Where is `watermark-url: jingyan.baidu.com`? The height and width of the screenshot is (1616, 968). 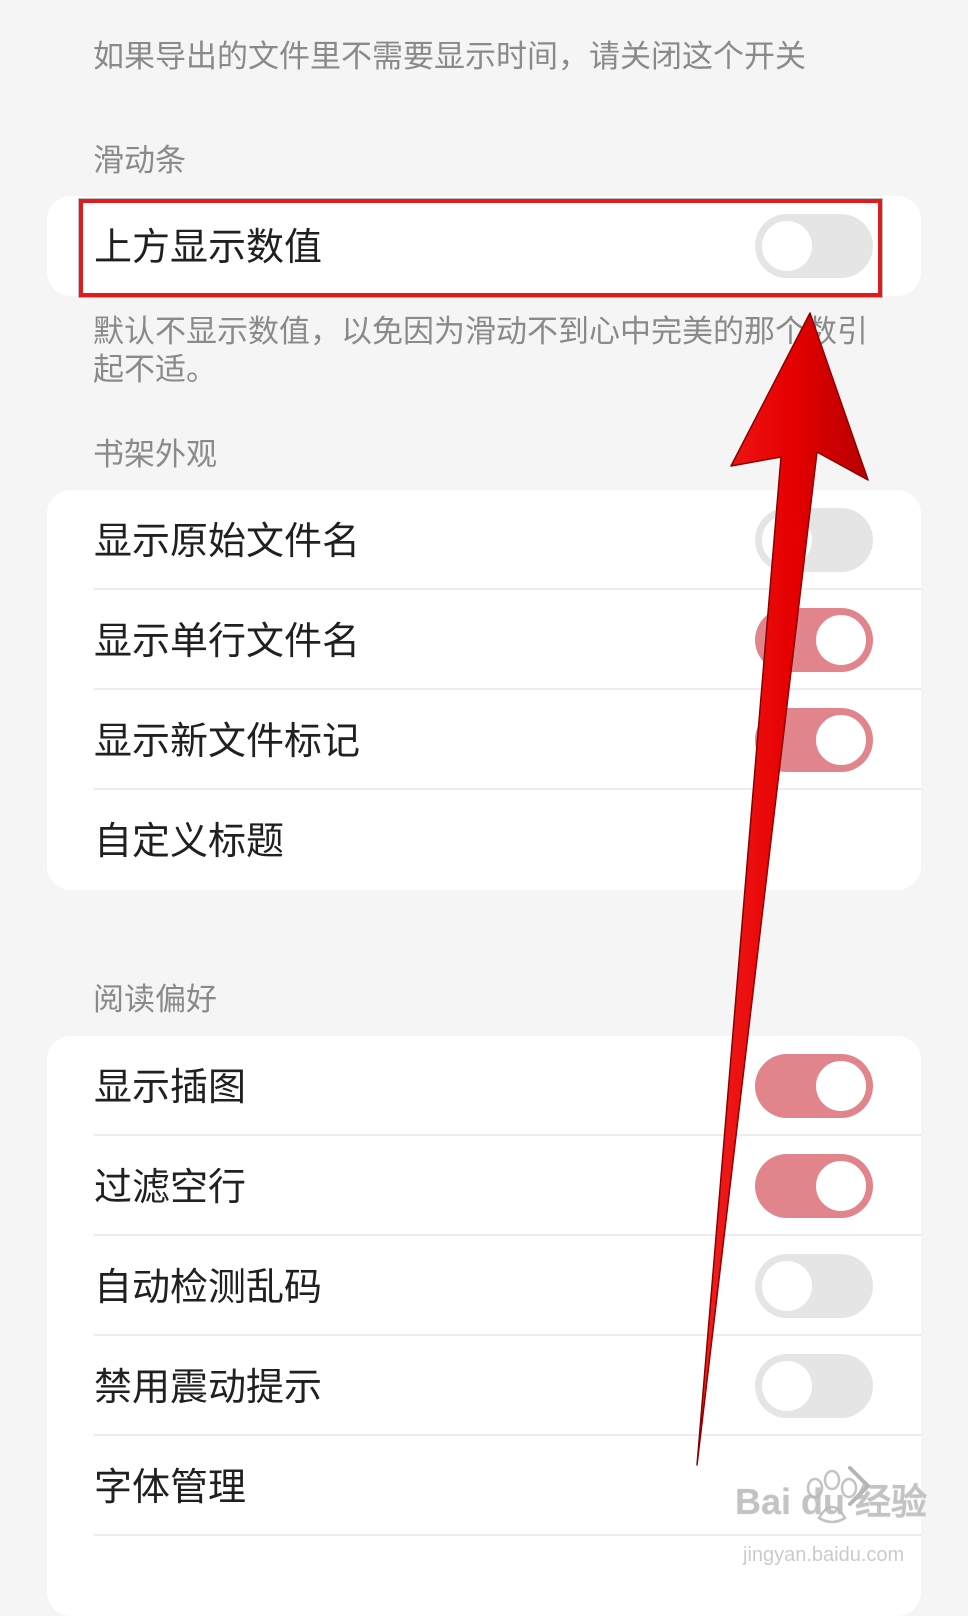 watermark-url: jingyan.baidu.com is located at coordinates (824, 1555).